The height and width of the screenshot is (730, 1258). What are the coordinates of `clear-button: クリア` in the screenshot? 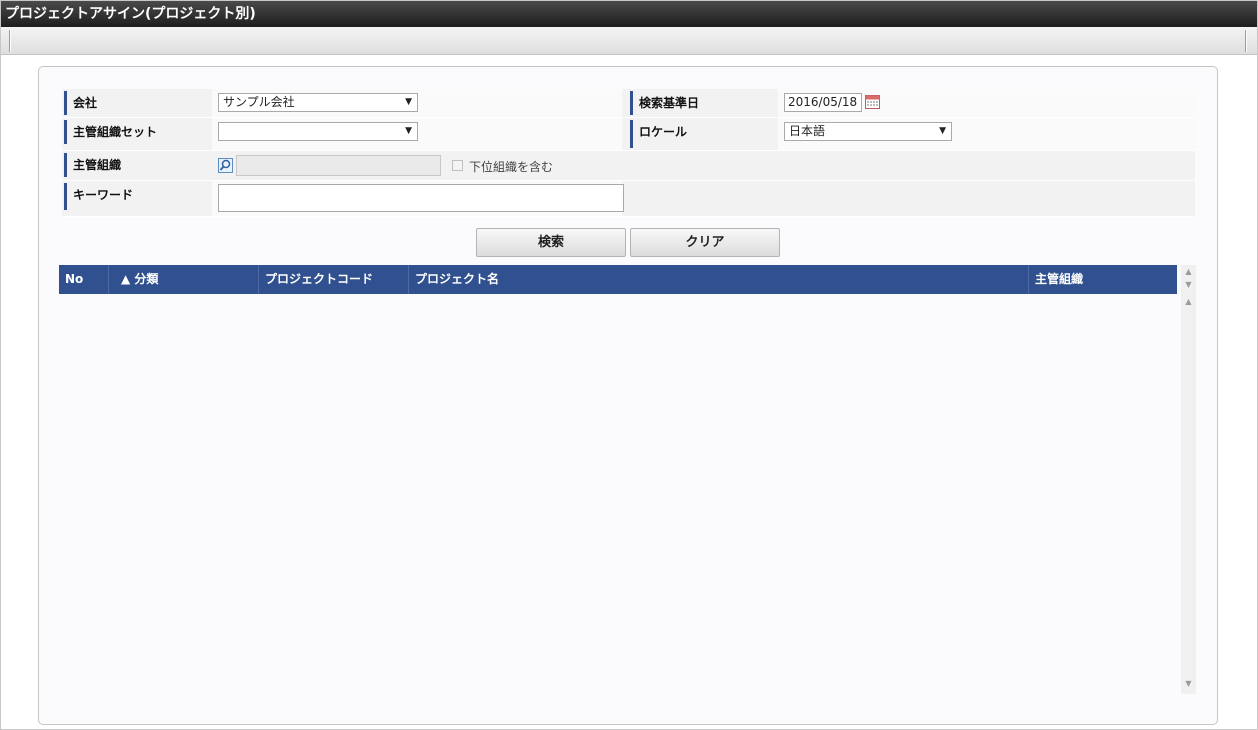 It's located at (705, 242).